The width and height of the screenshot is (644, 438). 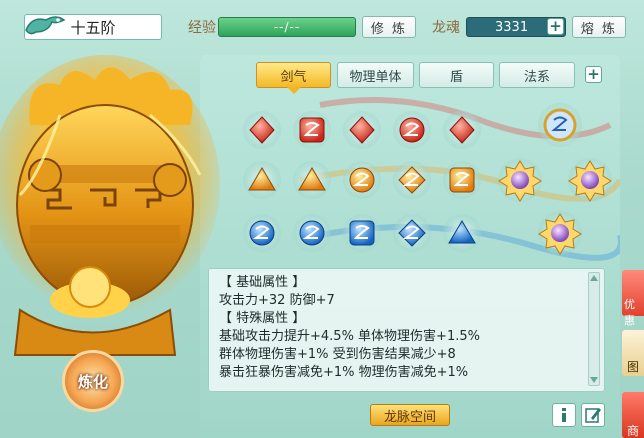 I want to click on smelt-button-label: 熔 炼, so click(x=599, y=29).